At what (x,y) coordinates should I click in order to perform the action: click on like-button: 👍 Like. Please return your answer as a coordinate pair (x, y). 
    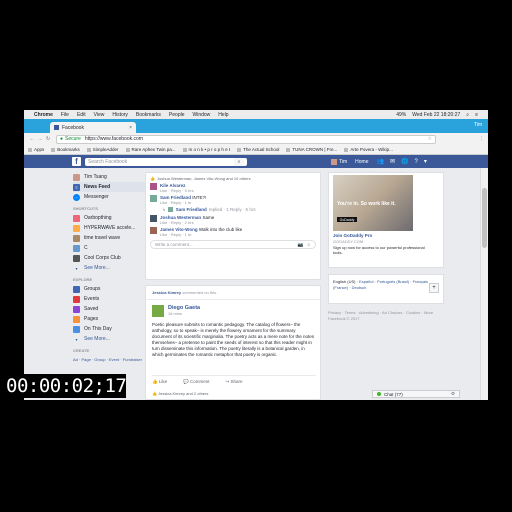
    Looking at the image, I should click on (159, 382).